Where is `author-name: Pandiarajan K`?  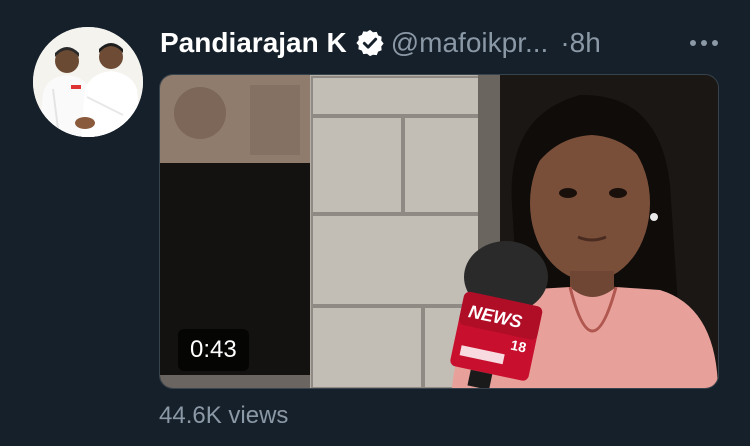 author-name: Pandiarajan K is located at coordinates (253, 43).